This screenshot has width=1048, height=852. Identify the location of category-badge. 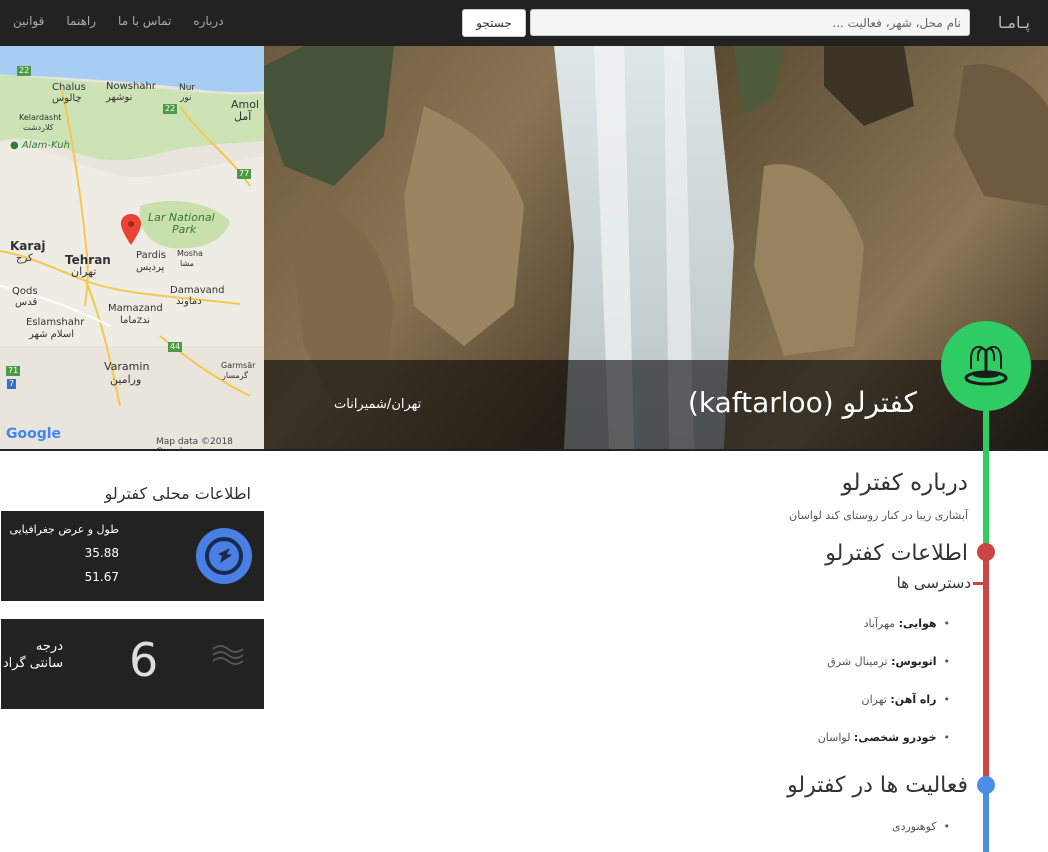
(986, 366).